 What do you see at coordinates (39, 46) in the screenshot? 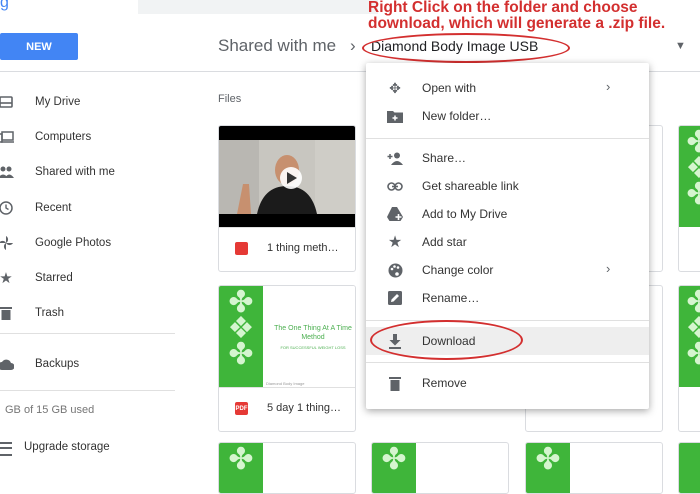
I see `new-button: NEW` at bounding box center [39, 46].